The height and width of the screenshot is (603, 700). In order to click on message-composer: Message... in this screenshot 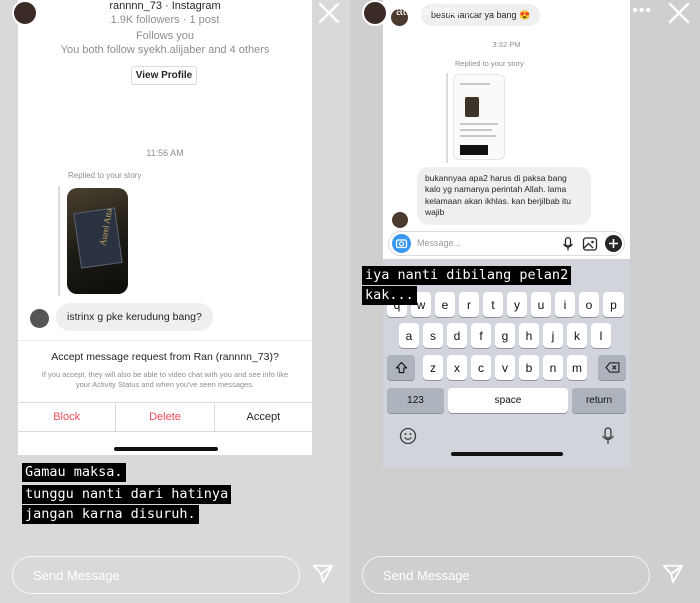, I will do `click(506, 243)`.